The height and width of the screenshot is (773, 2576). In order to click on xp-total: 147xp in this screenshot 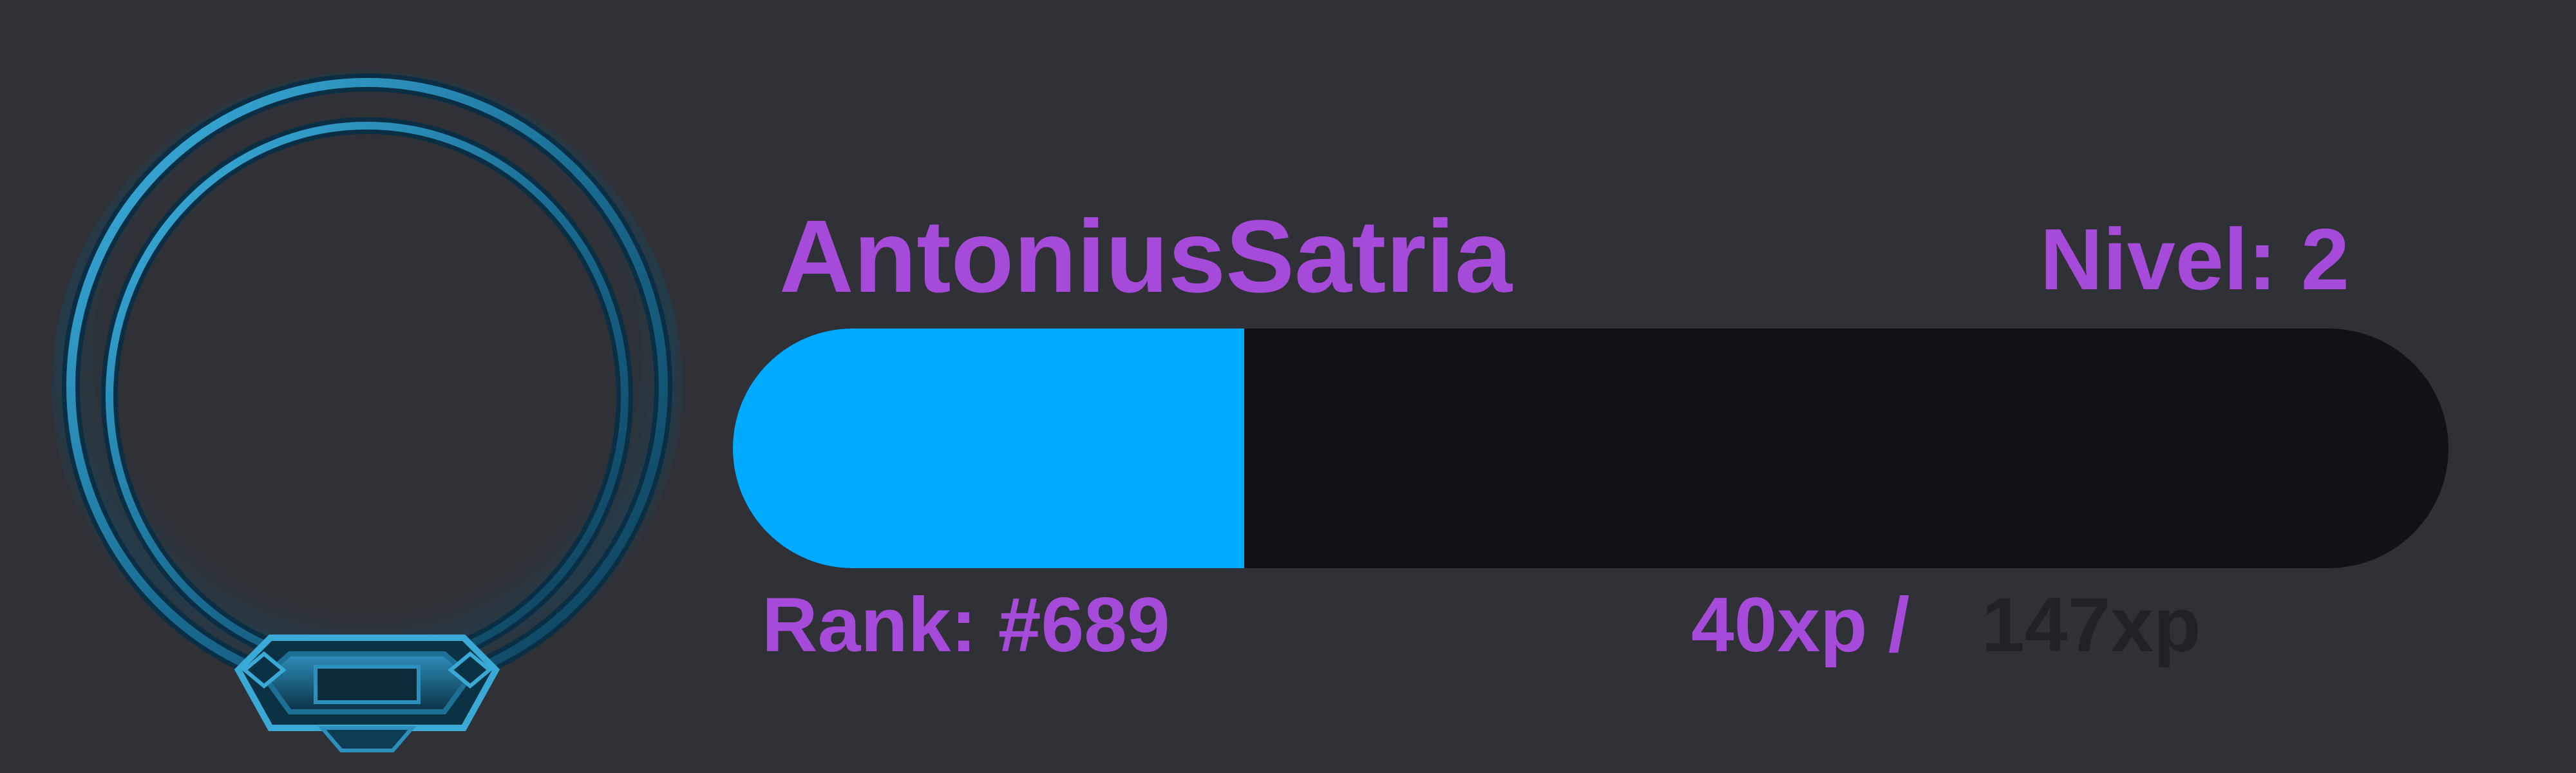, I will do `click(2091, 625)`.